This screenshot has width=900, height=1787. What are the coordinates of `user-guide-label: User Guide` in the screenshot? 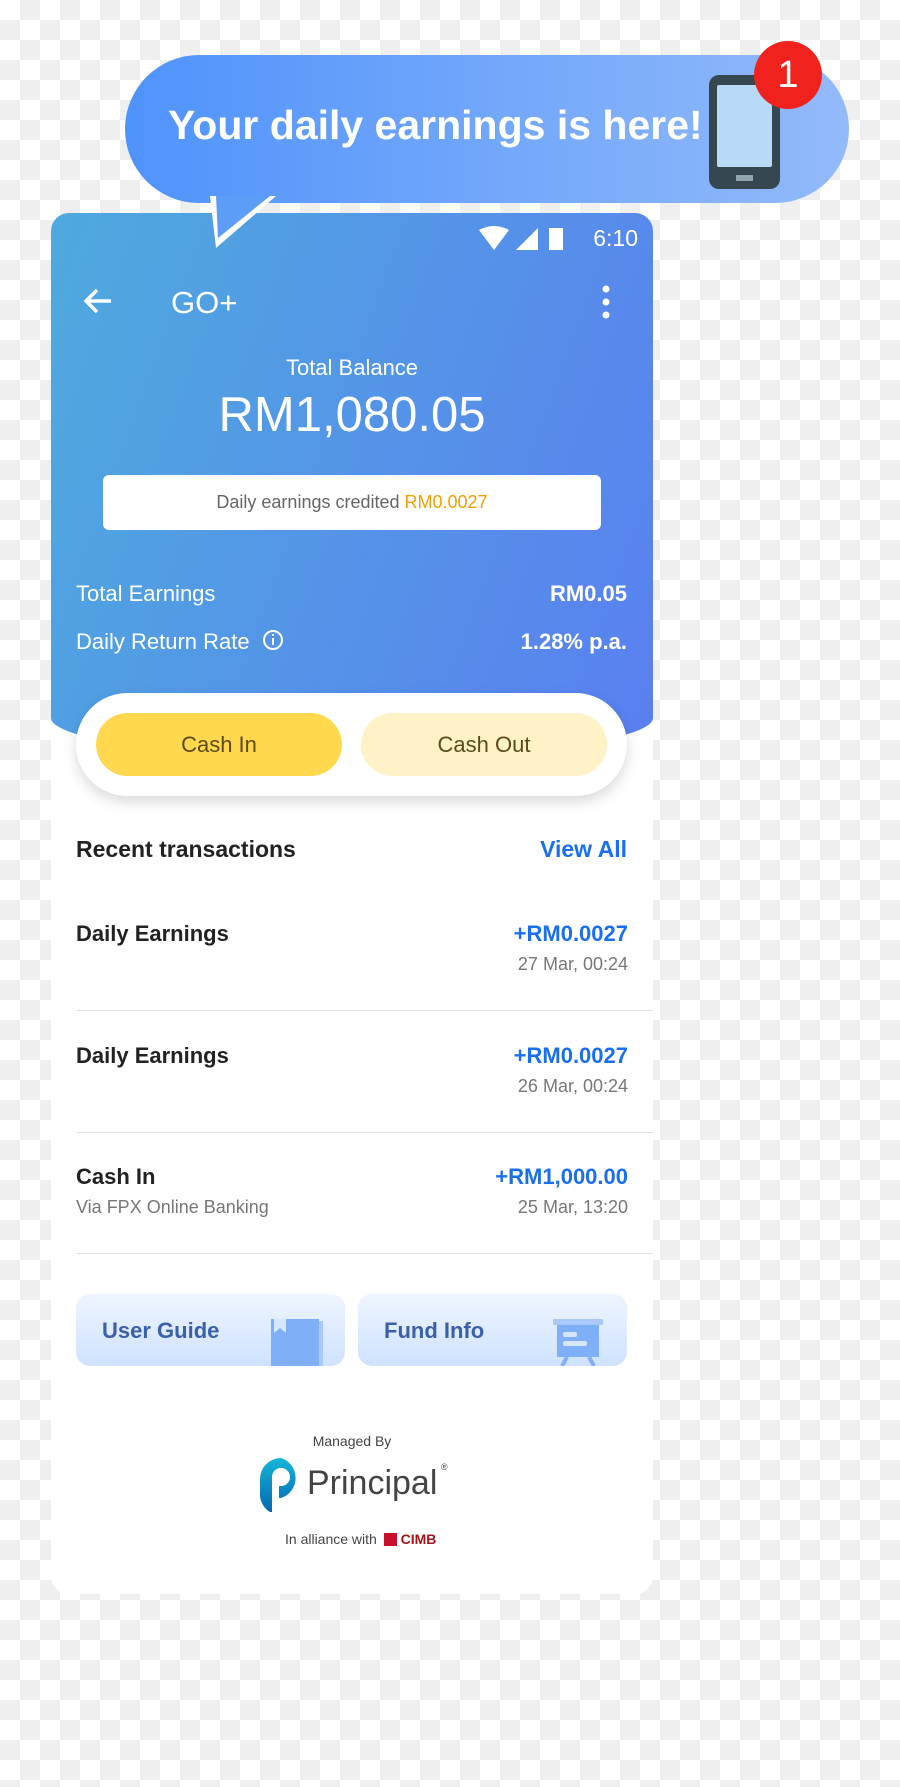 It's located at (161, 1330).